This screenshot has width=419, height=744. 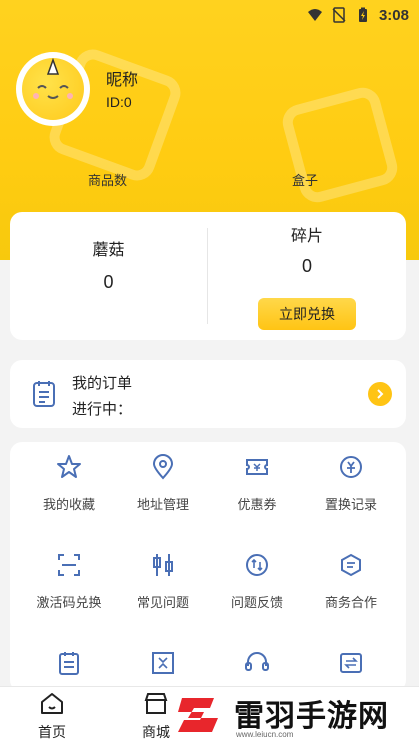 What do you see at coordinates (156, 703) in the screenshot?
I see `store-icon` at bounding box center [156, 703].